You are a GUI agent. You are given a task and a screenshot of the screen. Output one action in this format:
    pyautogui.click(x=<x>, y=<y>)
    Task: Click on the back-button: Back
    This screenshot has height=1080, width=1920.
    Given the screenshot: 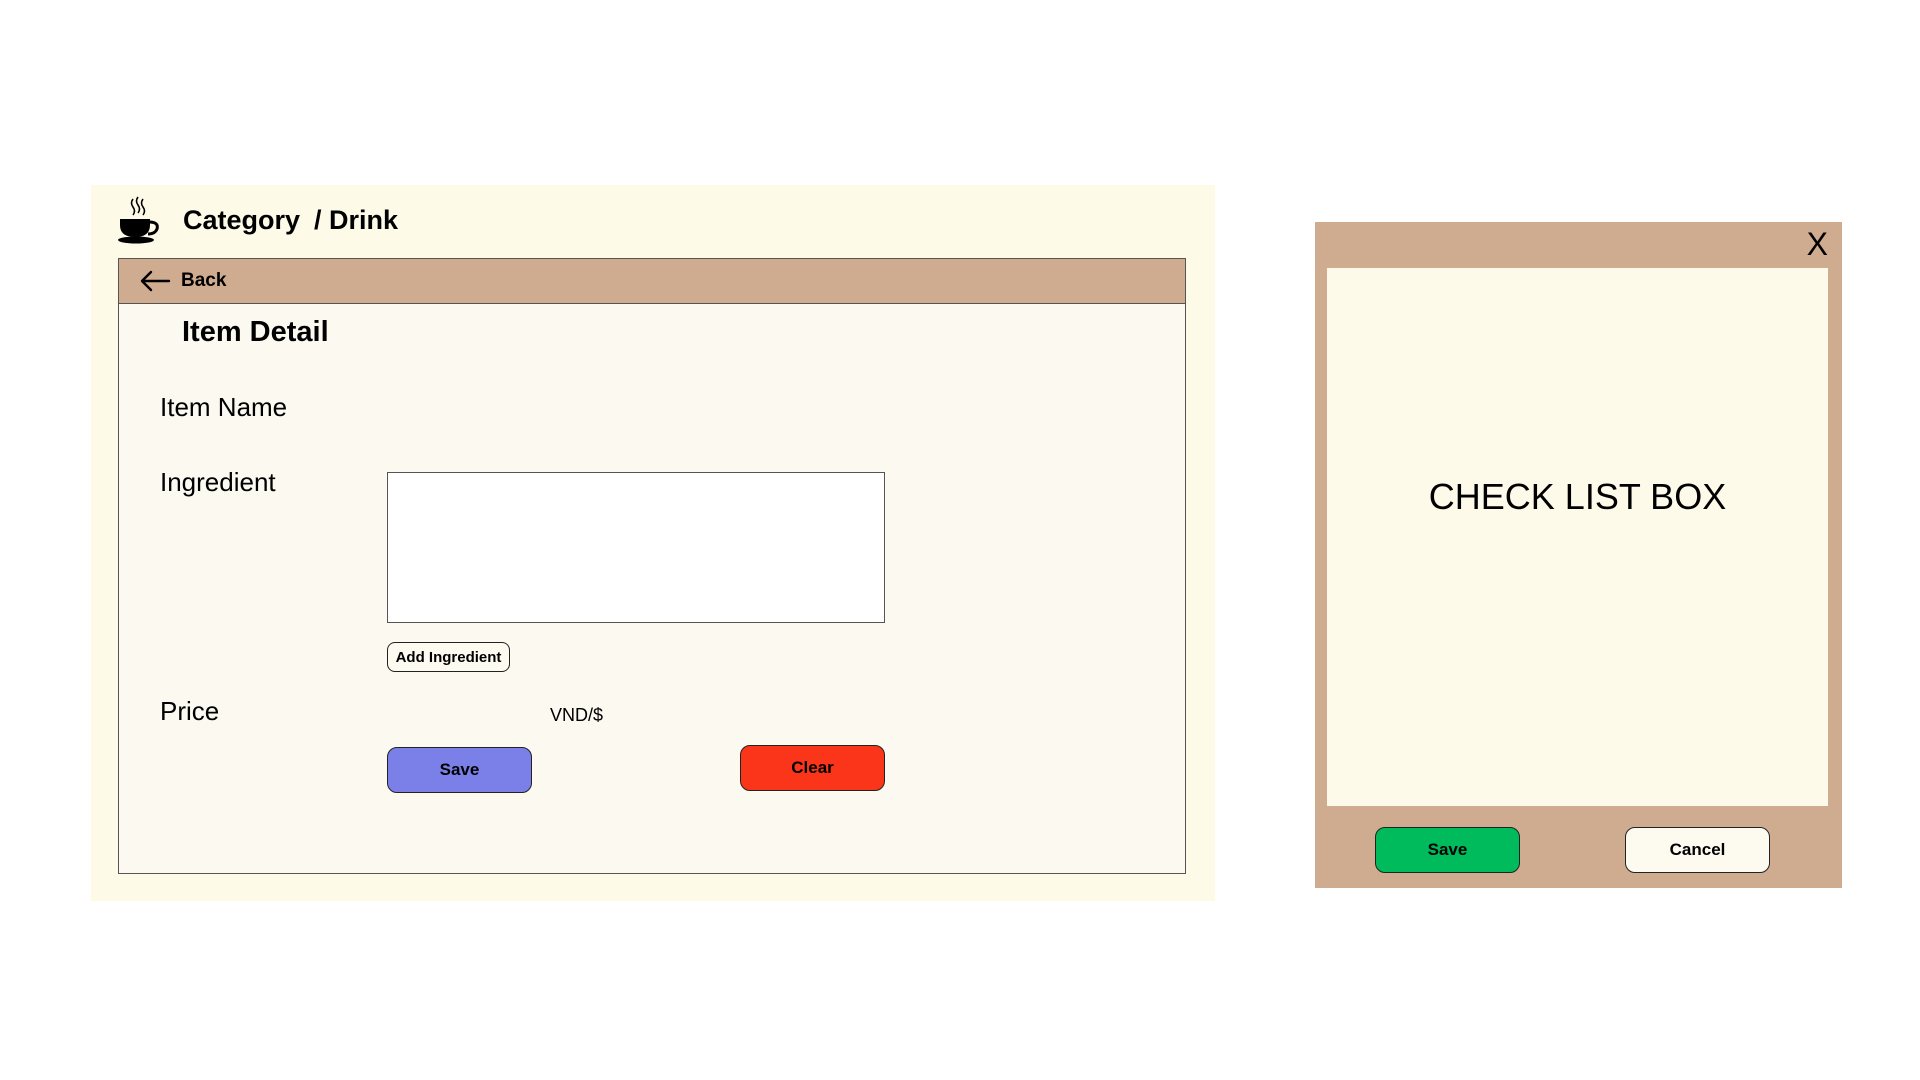 What is the action you would take?
    pyautogui.click(x=652, y=281)
    